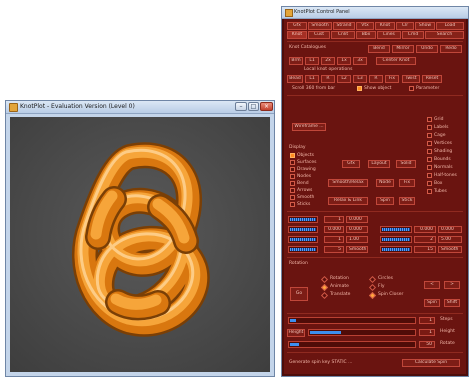 This screenshot has width=470, height=378. Describe the element at coordinates (328, 61) in the screenshot. I see `2x-button: 2x` at that location.